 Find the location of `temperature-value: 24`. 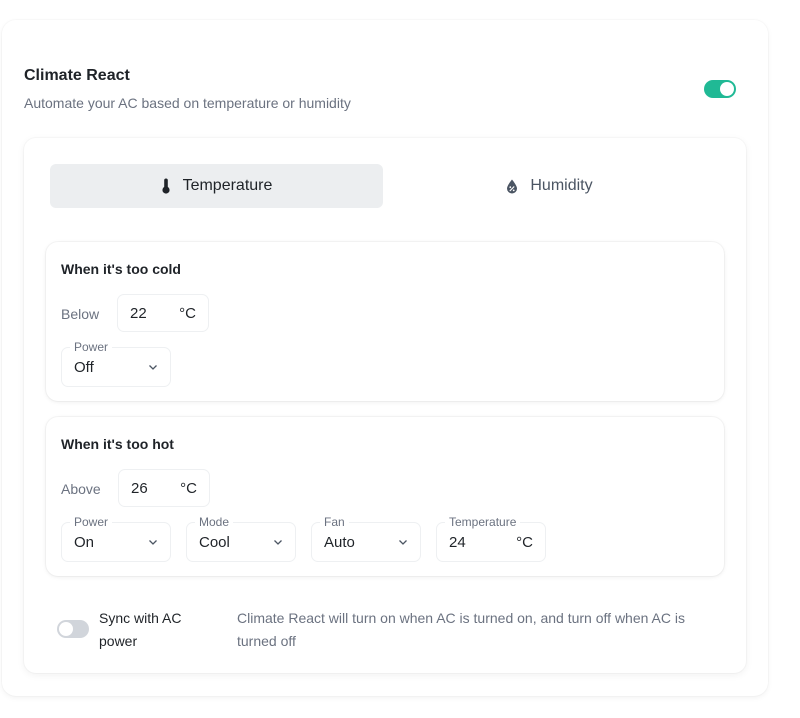

temperature-value: 24 is located at coordinates (457, 542).